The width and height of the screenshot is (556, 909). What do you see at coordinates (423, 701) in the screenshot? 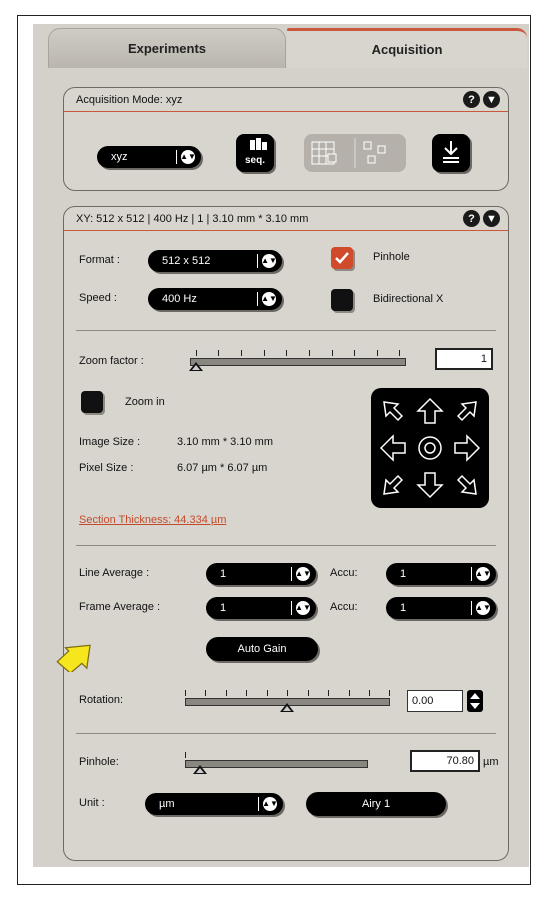
I see `rotation-value: 0.00` at bounding box center [423, 701].